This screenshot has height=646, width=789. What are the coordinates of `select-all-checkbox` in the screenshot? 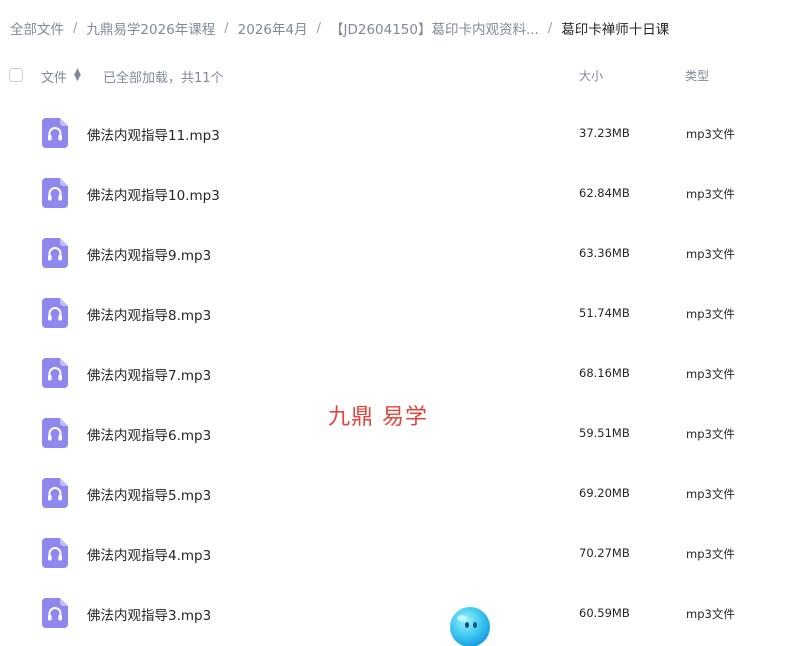 It's located at (16, 75).